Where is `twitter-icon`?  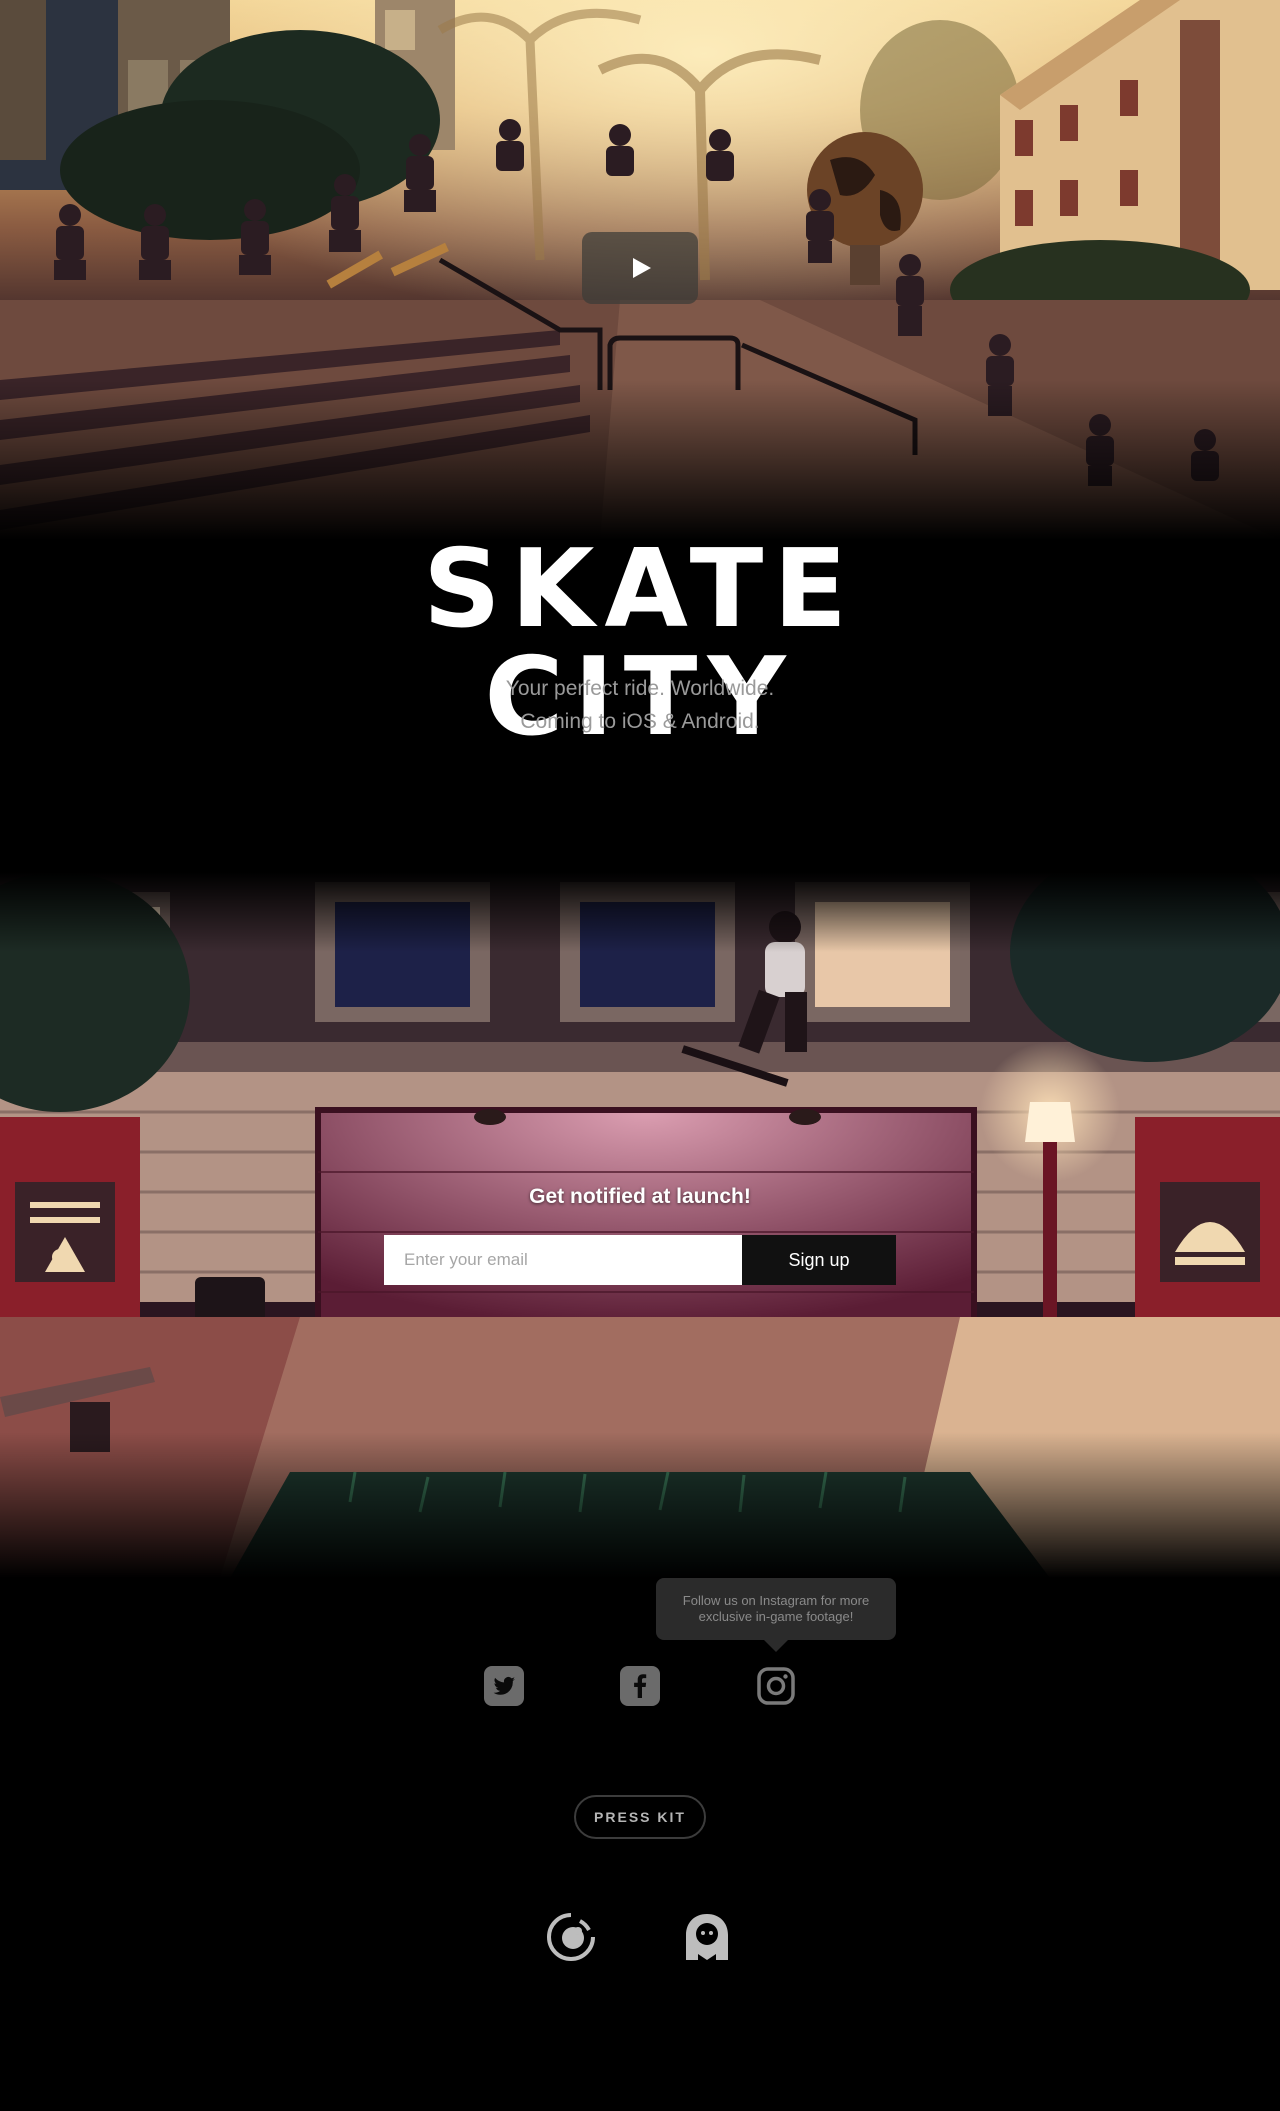
twitter-icon is located at coordinates (504, 1686).